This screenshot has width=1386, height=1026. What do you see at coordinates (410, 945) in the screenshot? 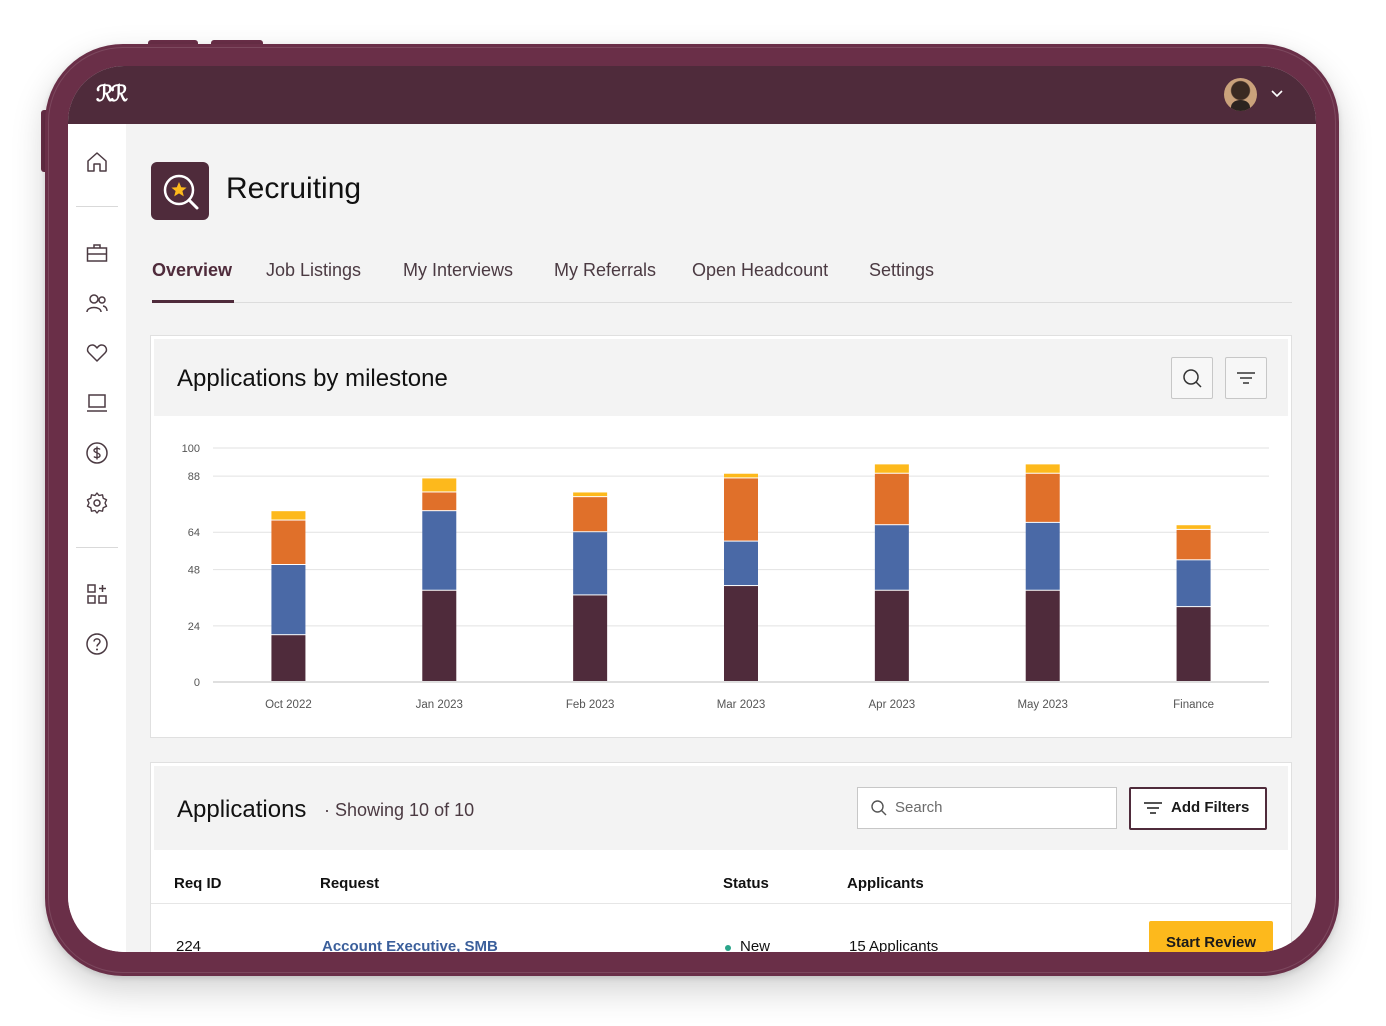
I see `request-link: Account Executive, SMB` at bounding box center [410, 945].